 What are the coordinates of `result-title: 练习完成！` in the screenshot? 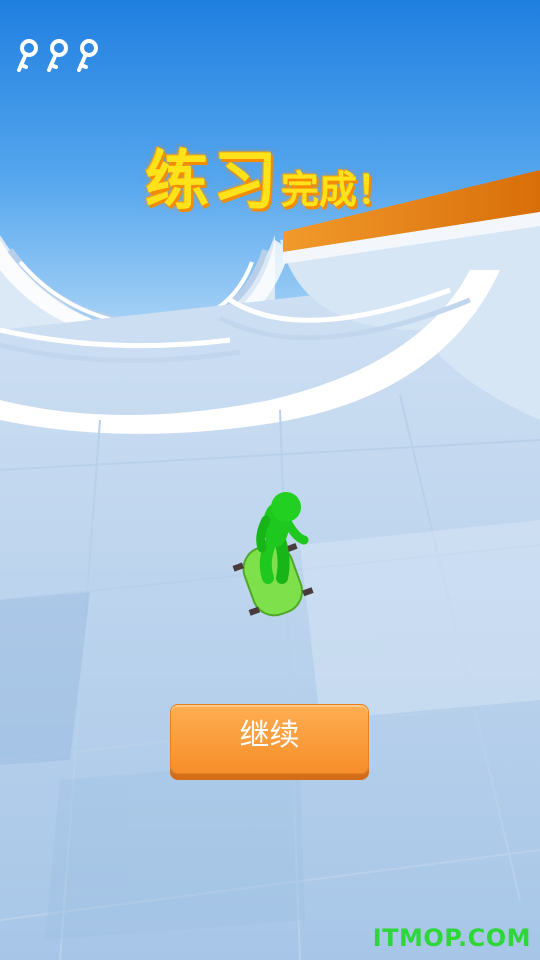 It's located at (270, 176).